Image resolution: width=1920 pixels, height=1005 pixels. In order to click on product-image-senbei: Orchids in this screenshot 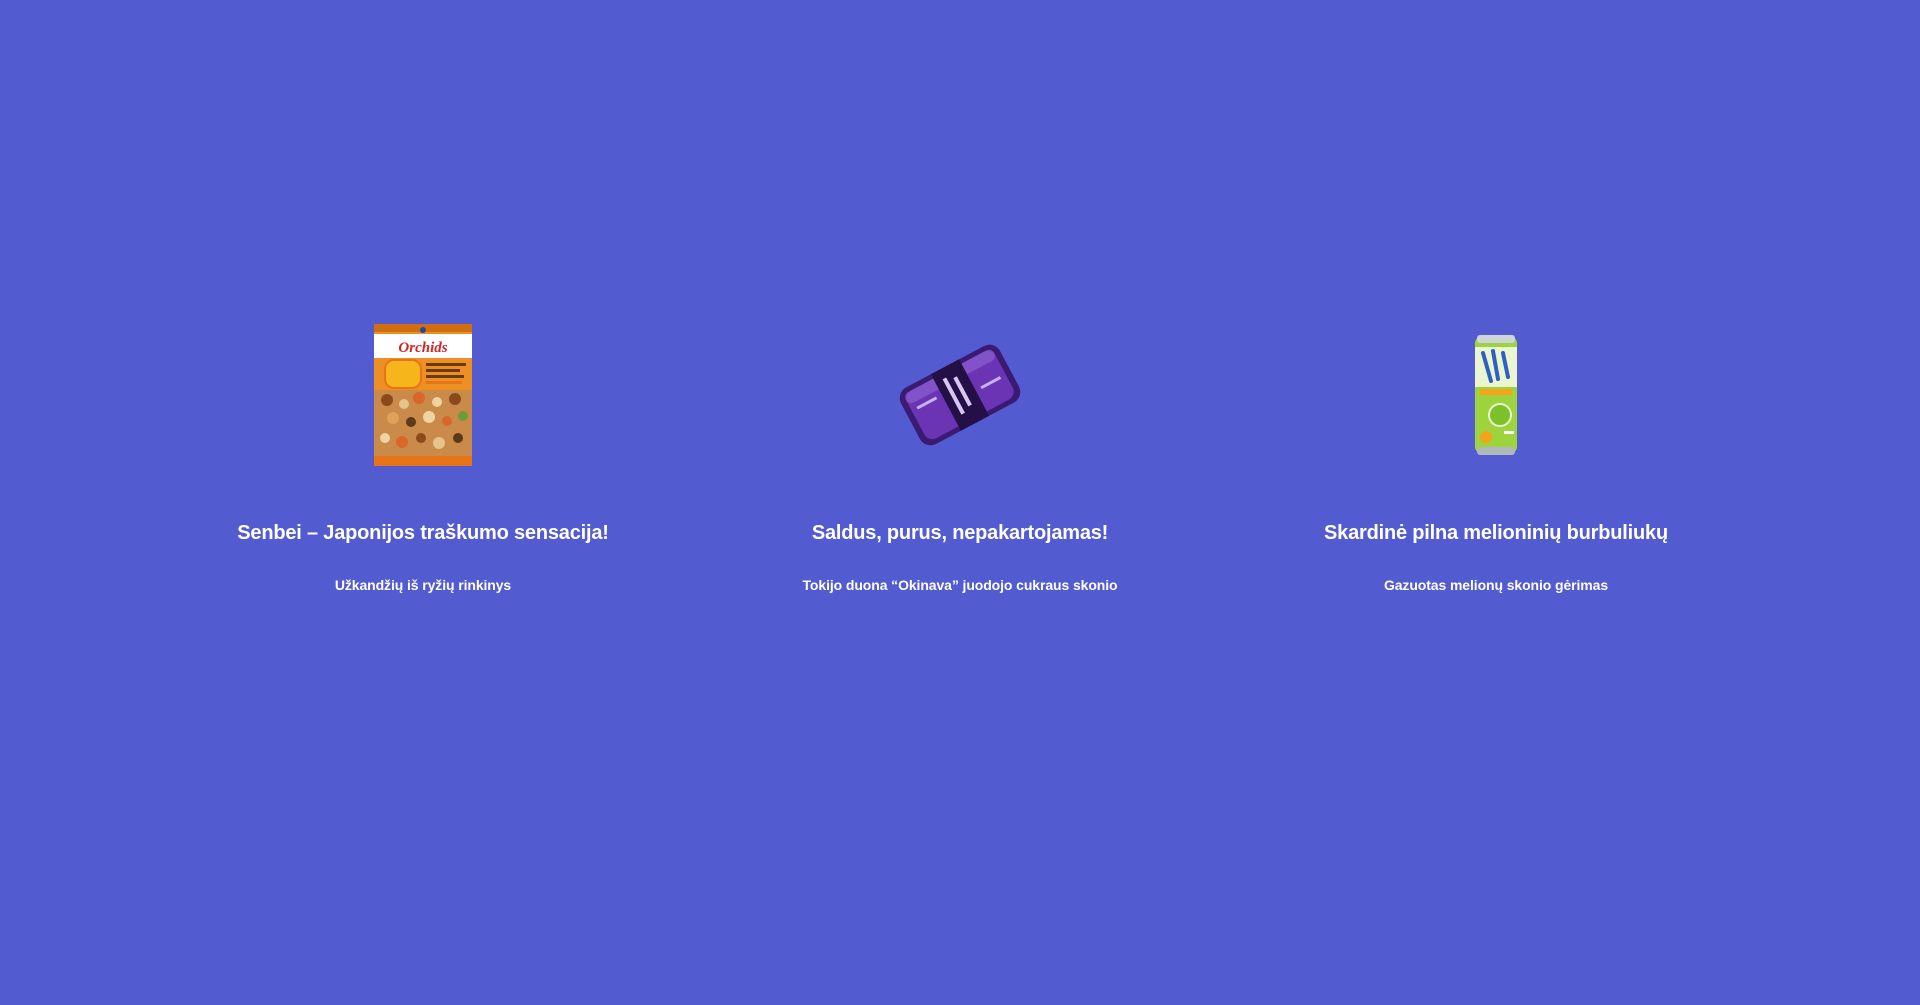, I will do `click(423, 395)`.